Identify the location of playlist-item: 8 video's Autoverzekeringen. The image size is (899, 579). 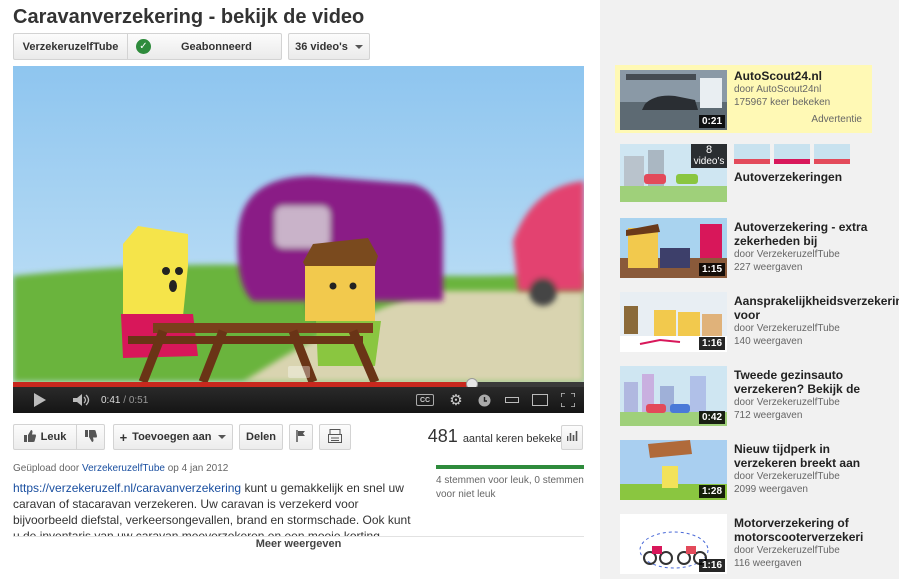
(745, 176).